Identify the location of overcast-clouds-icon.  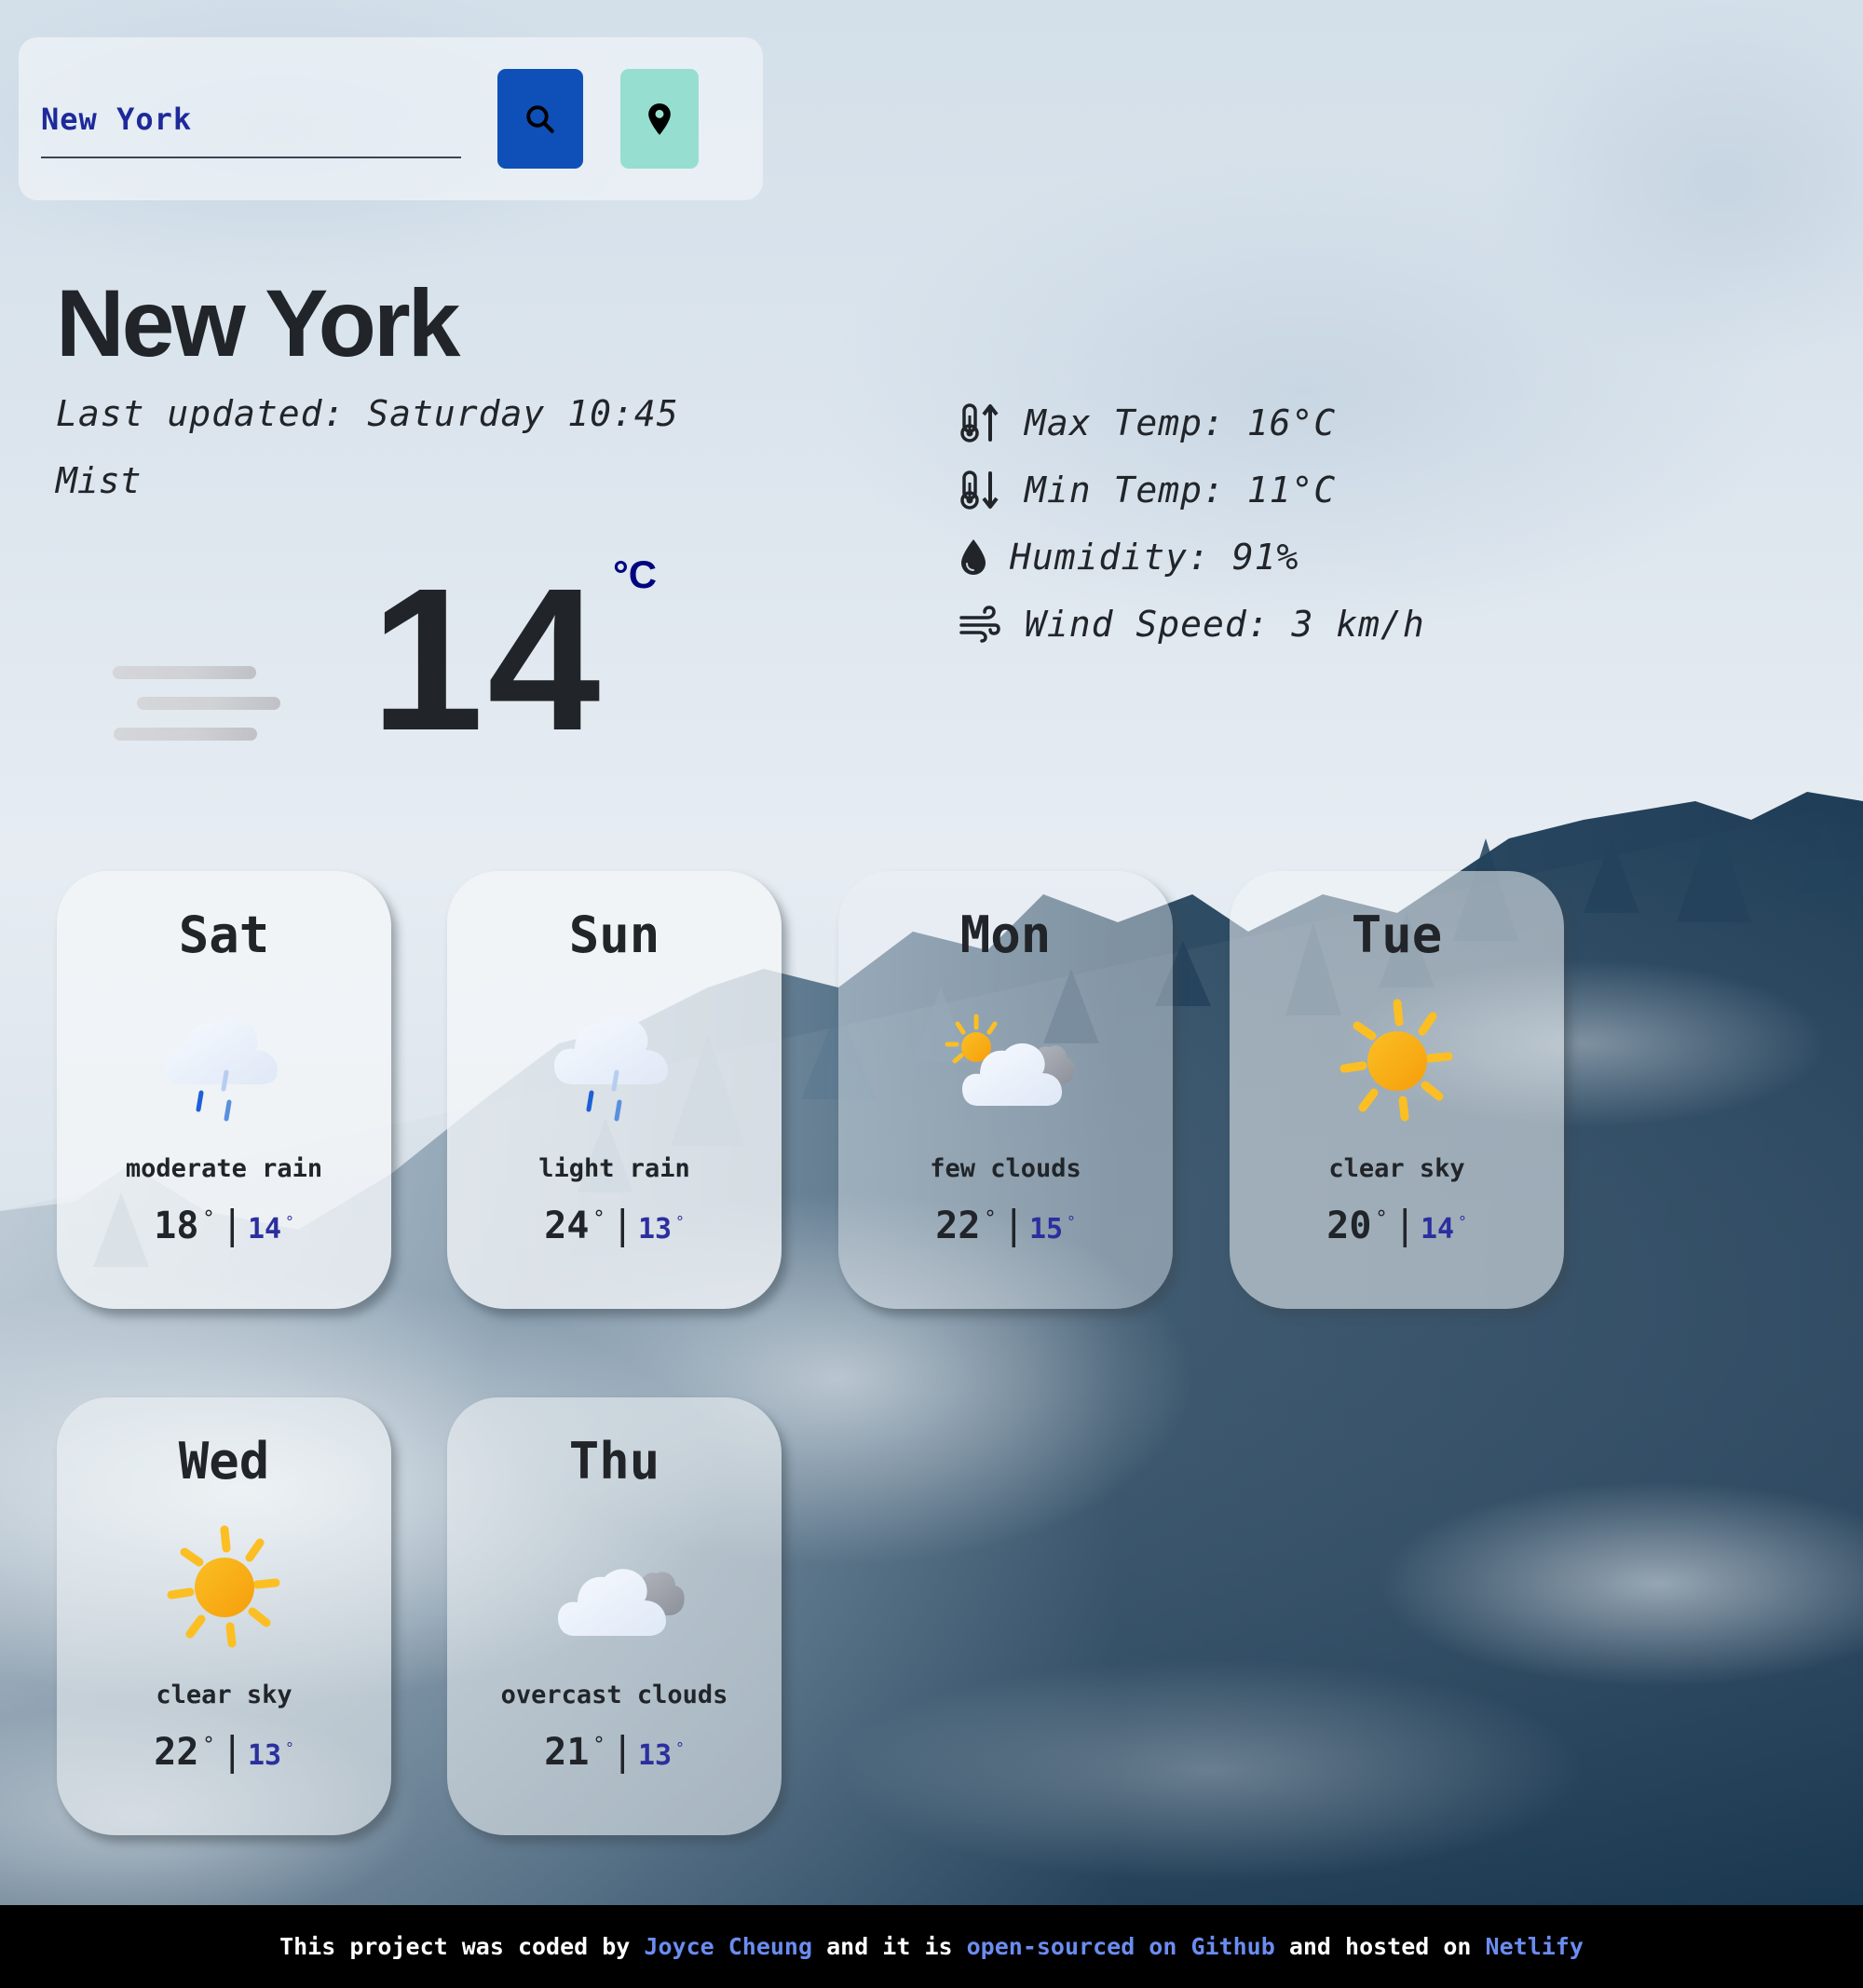
(615, 1592).